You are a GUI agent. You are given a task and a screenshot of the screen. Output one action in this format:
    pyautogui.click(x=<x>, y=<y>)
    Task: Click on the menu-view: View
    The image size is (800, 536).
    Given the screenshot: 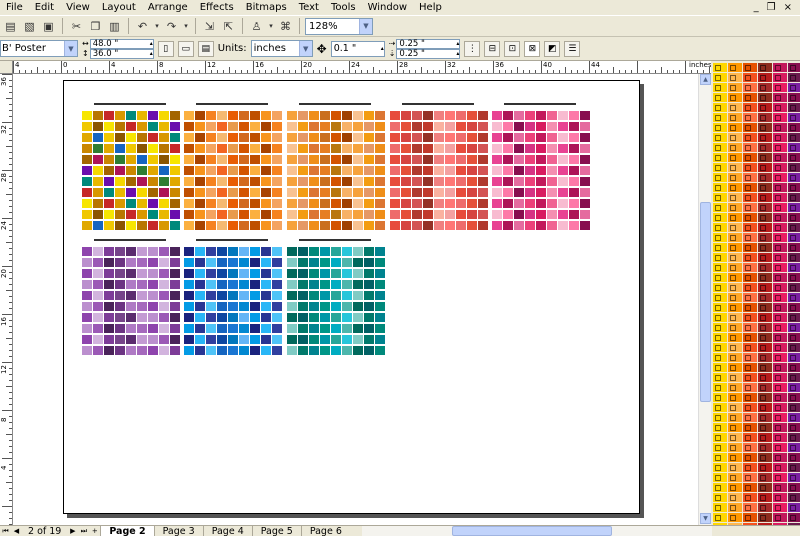 What is the action you would take?
    pyautogui.click(x=78, y=7)
    